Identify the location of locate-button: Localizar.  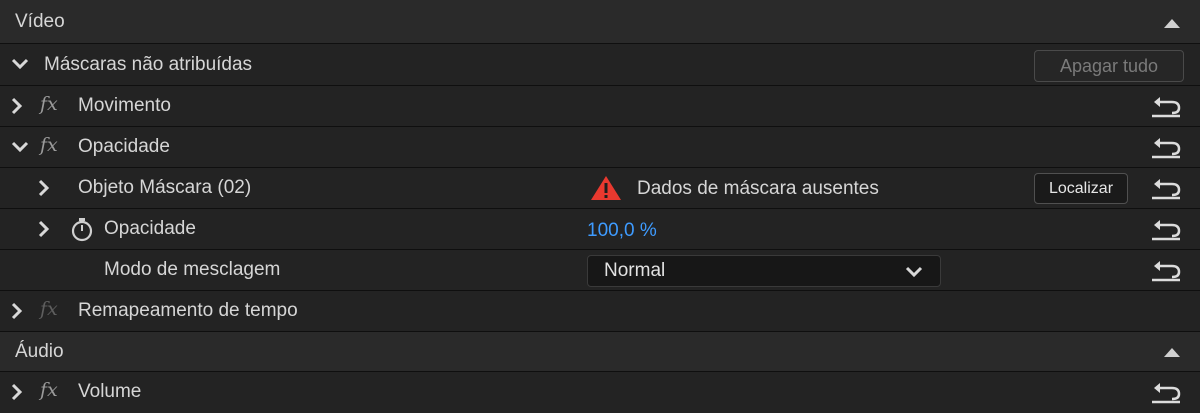
(1081, 188).